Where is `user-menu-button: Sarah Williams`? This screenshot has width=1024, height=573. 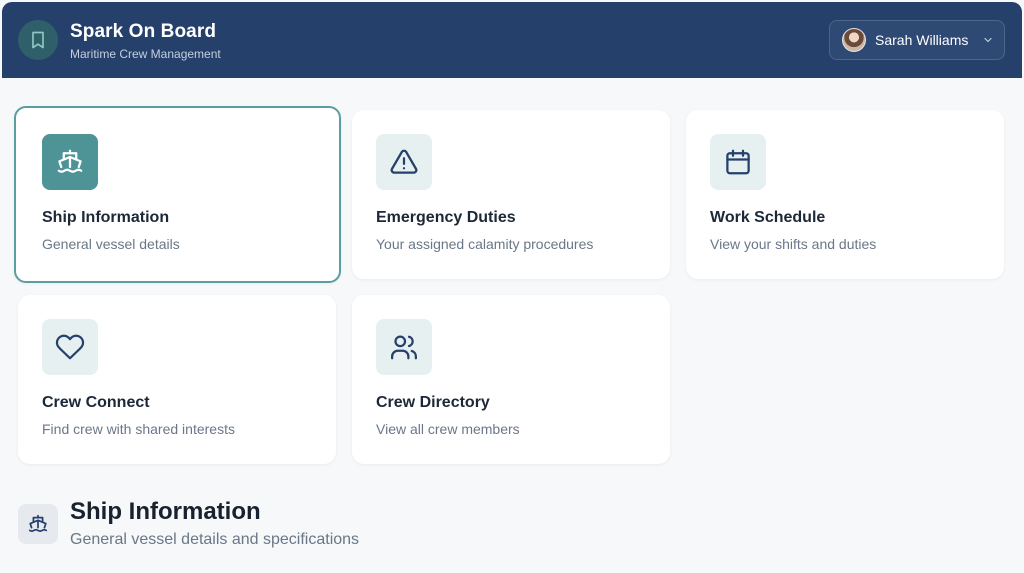 user-menu-button: Sarah Williams is located at coordinates (917, 40).